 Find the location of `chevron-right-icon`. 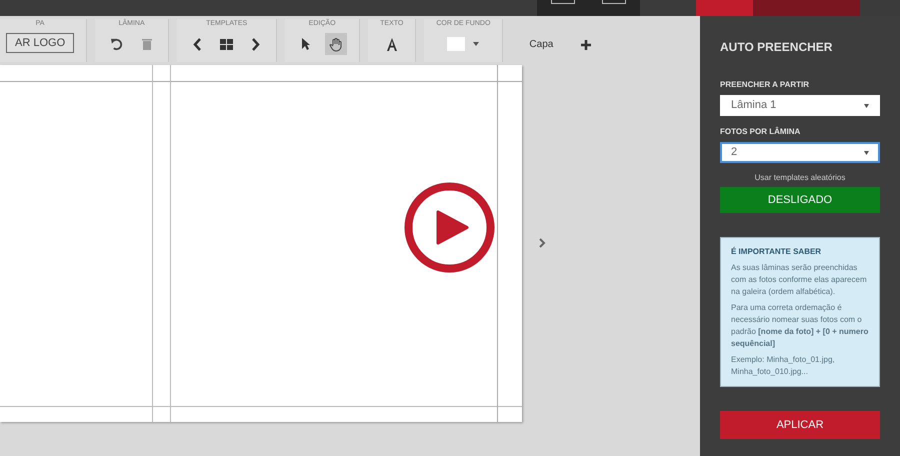

chevron-right-icon is located at coordinates (542, 243).